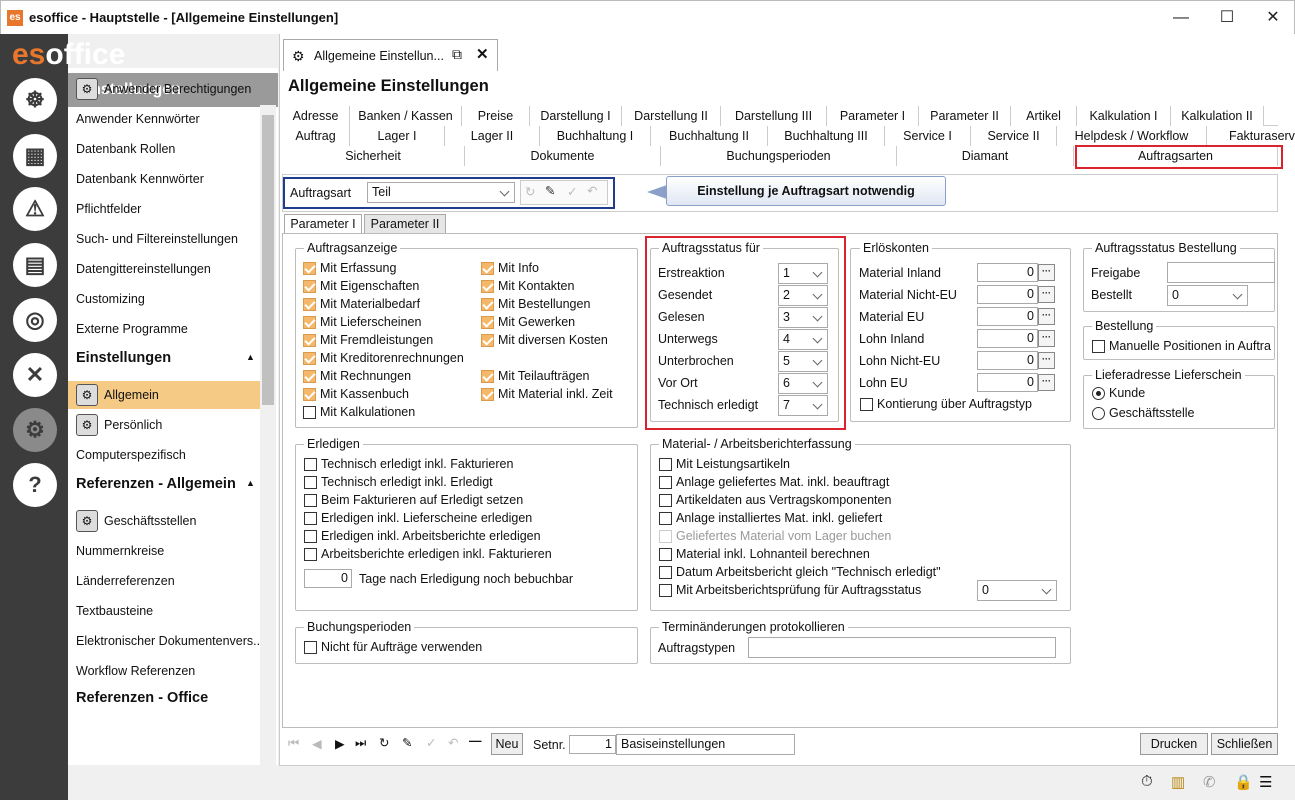 This screenshot has height=800, width=1295. Describe the element at coordinates (165, 358) in the screenshot. I see `sidebar-section-1: Einstellungen ▲` at that location.